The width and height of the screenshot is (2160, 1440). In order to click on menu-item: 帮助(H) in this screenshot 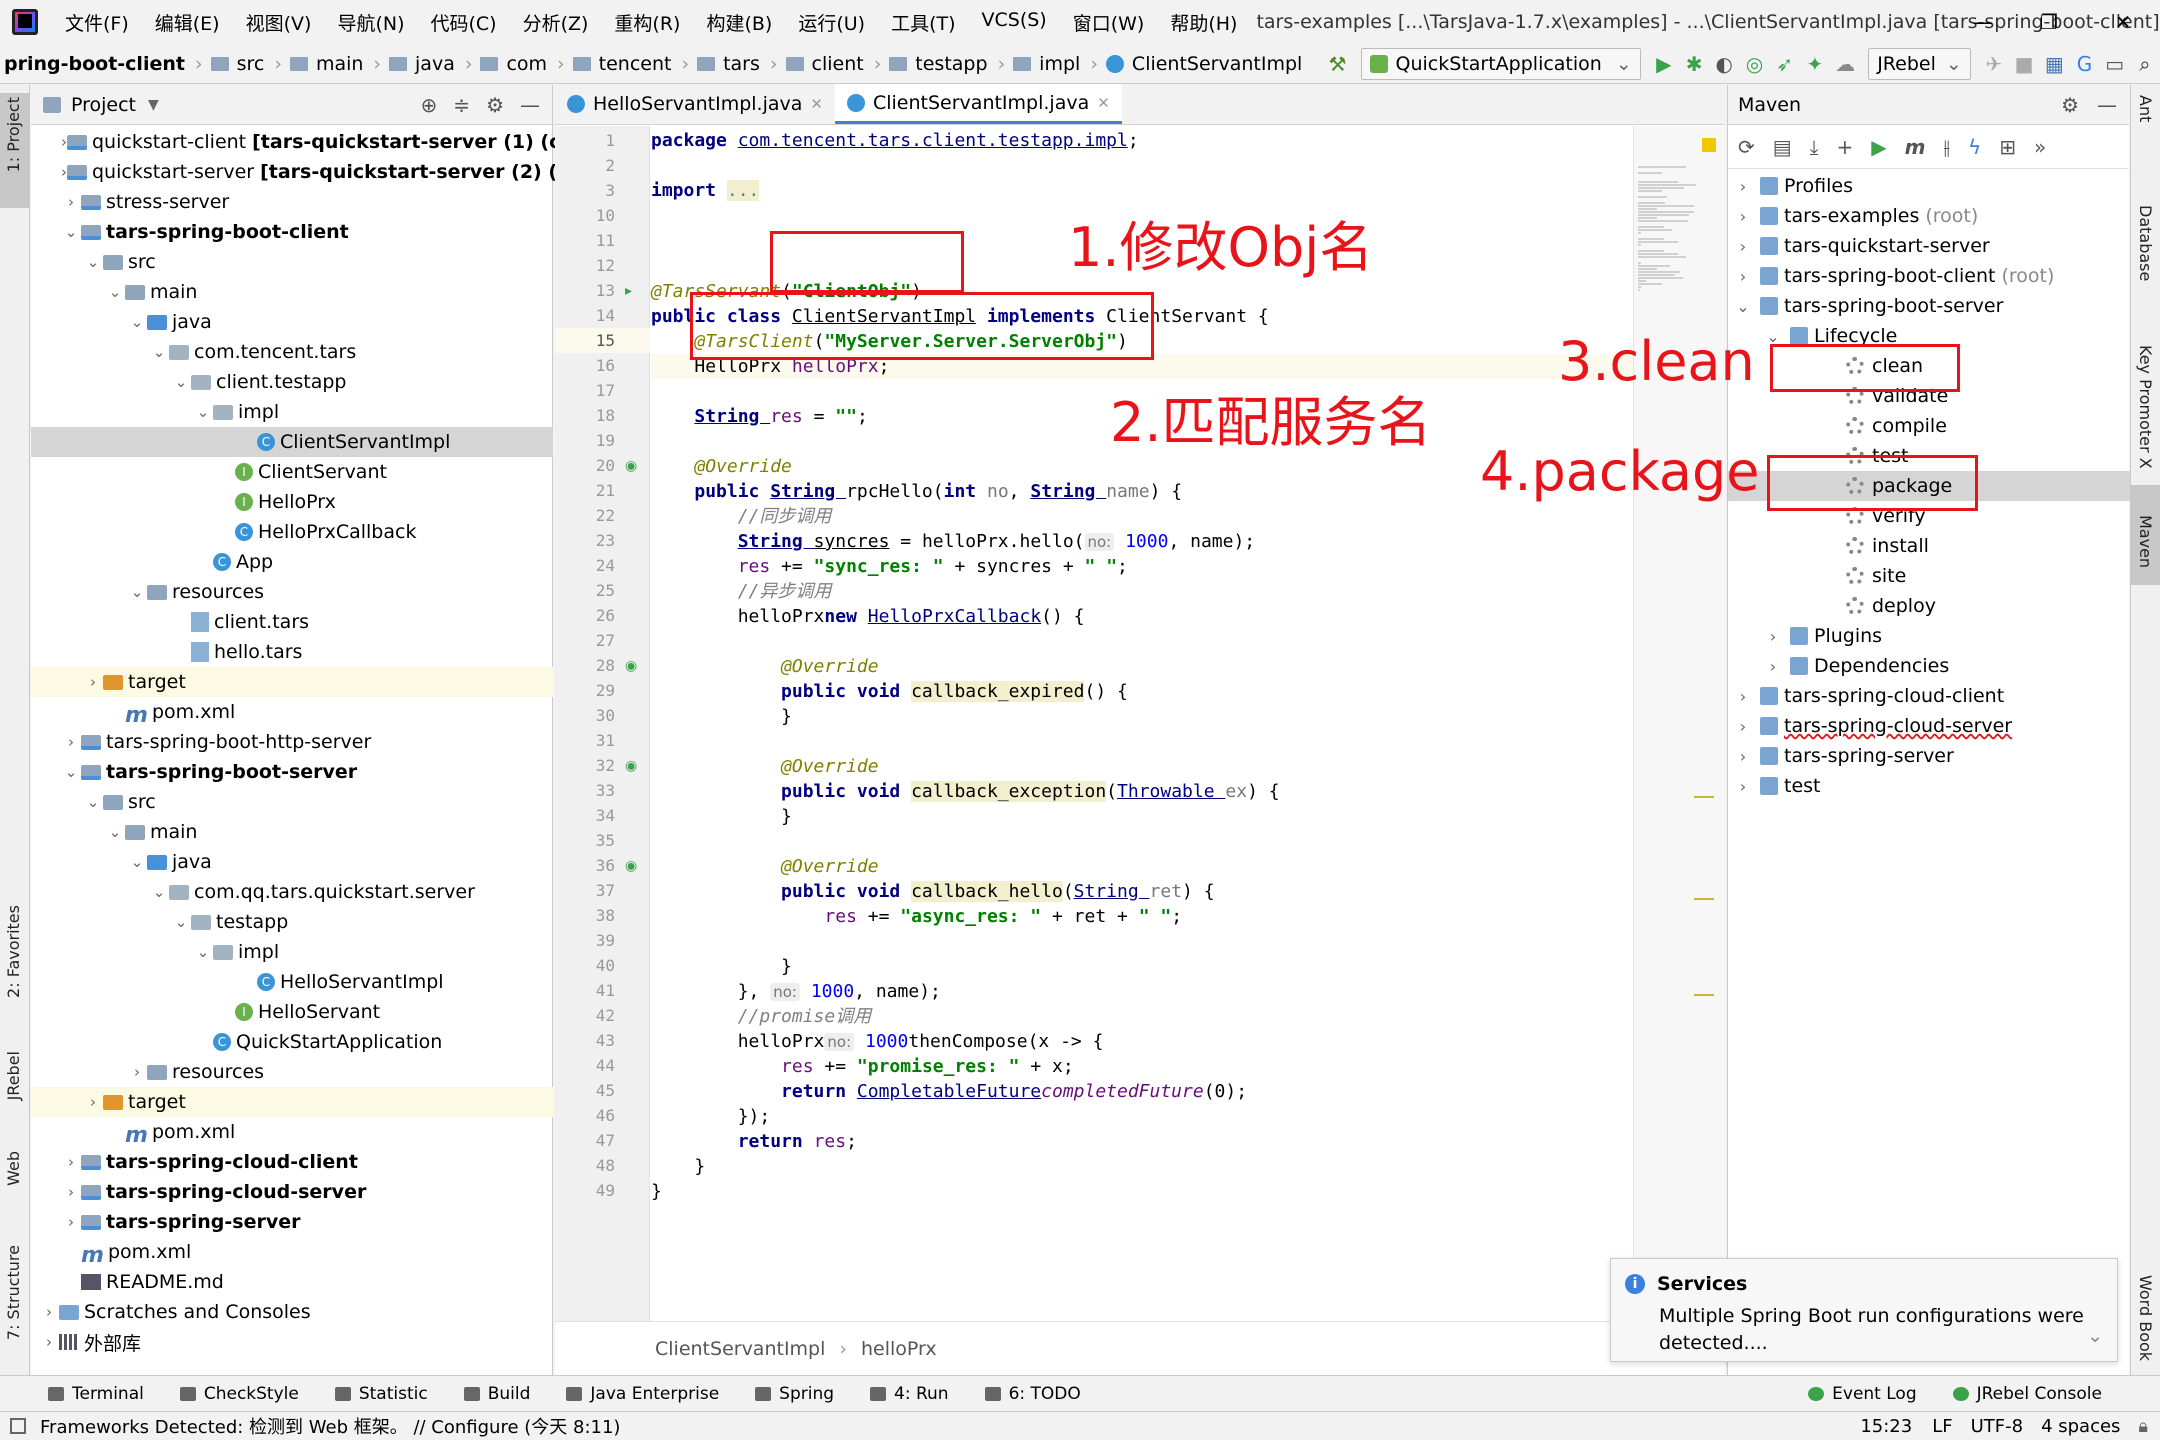, I will do `click(1203, 22)`.